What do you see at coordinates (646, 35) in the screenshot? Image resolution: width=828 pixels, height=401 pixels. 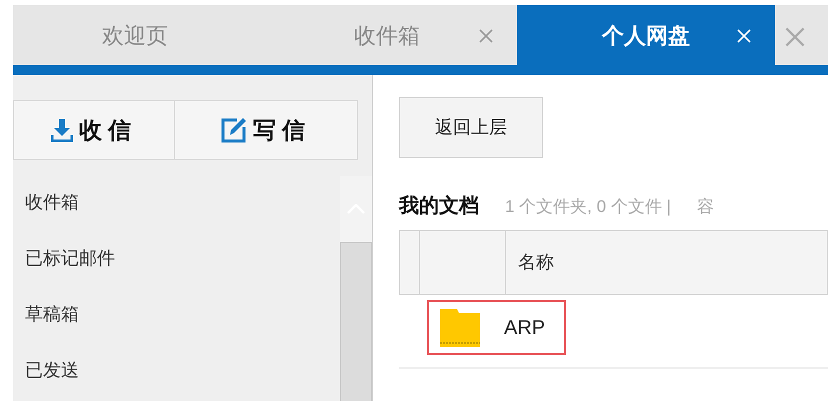 I see `tab: 个人网盘` at bounding box center [646, 35].